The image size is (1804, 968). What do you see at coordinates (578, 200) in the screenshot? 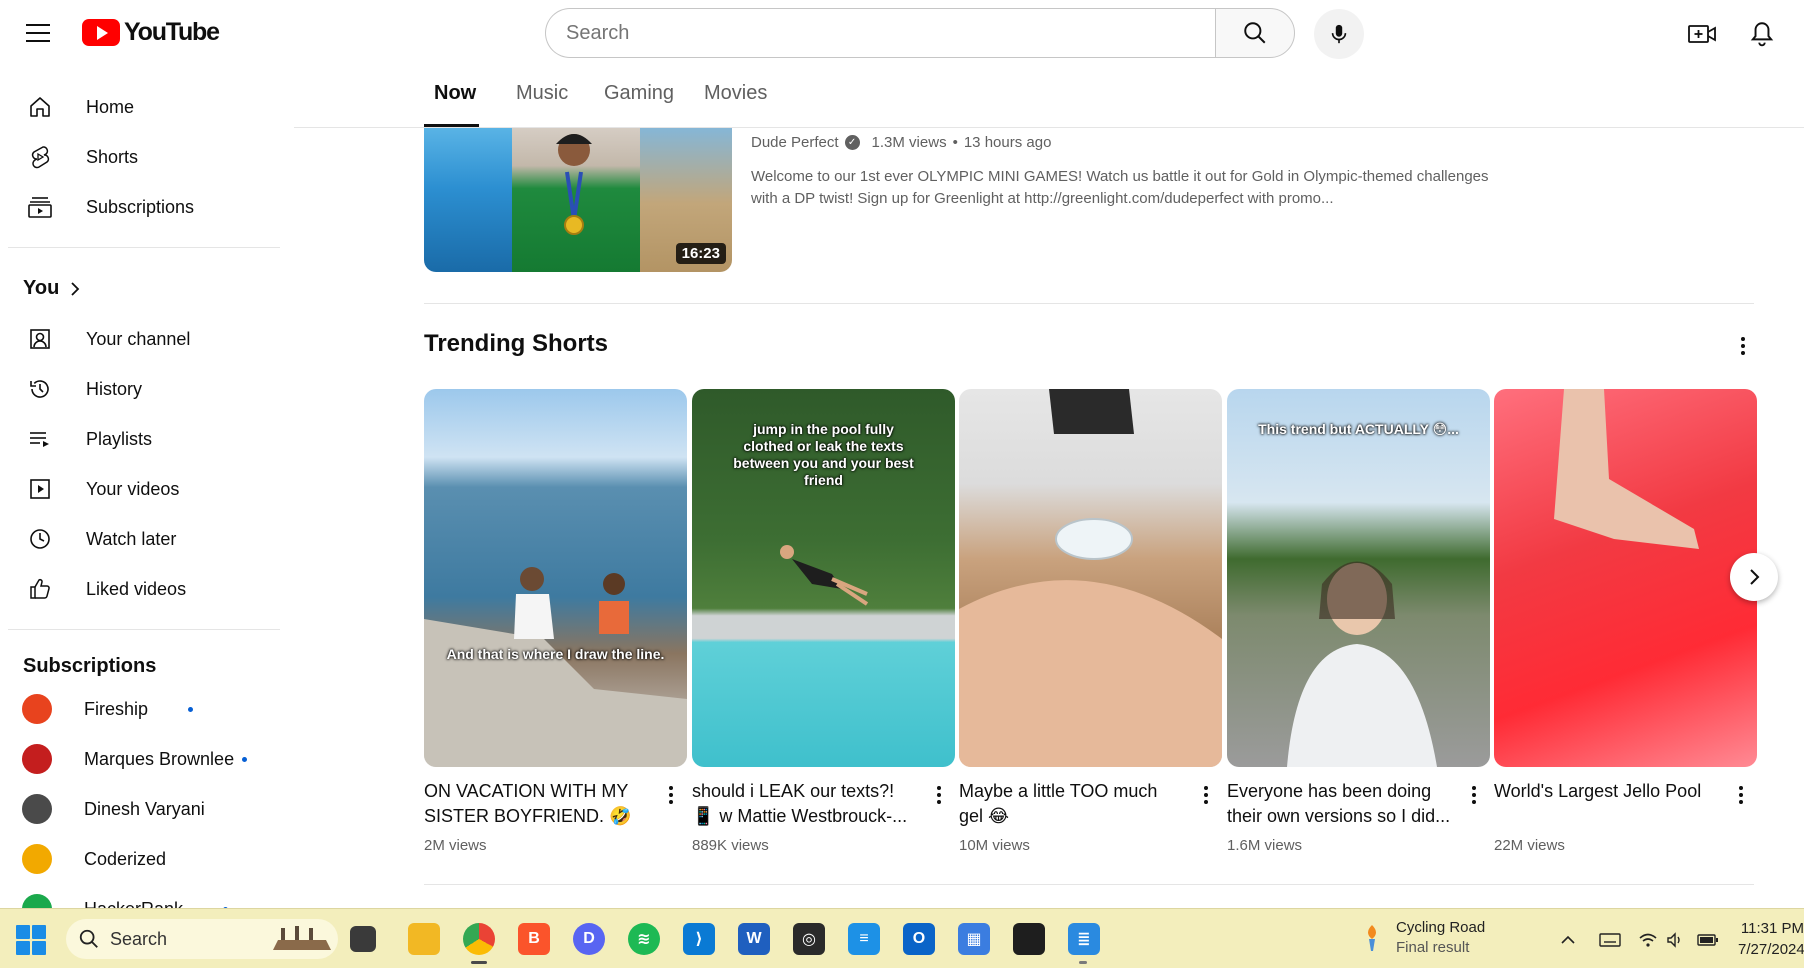
I see `video-thumbnail: 16:23` at bounding box center [578, 200].